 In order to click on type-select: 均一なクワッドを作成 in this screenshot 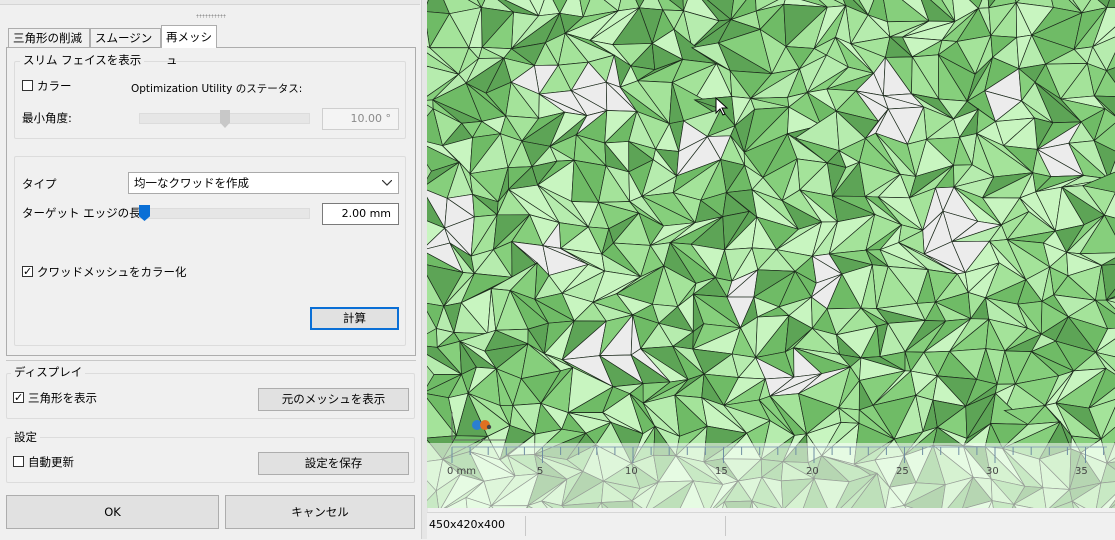, I will do `click(263, 183)`.